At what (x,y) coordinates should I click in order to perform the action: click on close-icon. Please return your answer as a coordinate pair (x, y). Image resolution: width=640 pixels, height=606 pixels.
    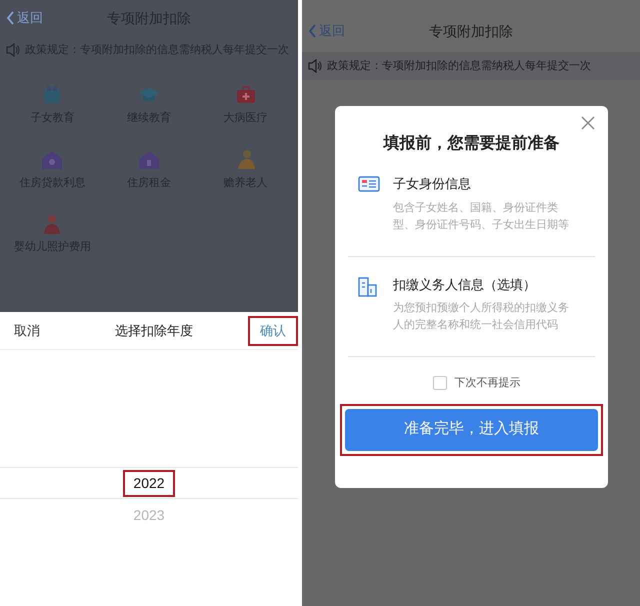
    Looking at the image, I should click on (588, 123).